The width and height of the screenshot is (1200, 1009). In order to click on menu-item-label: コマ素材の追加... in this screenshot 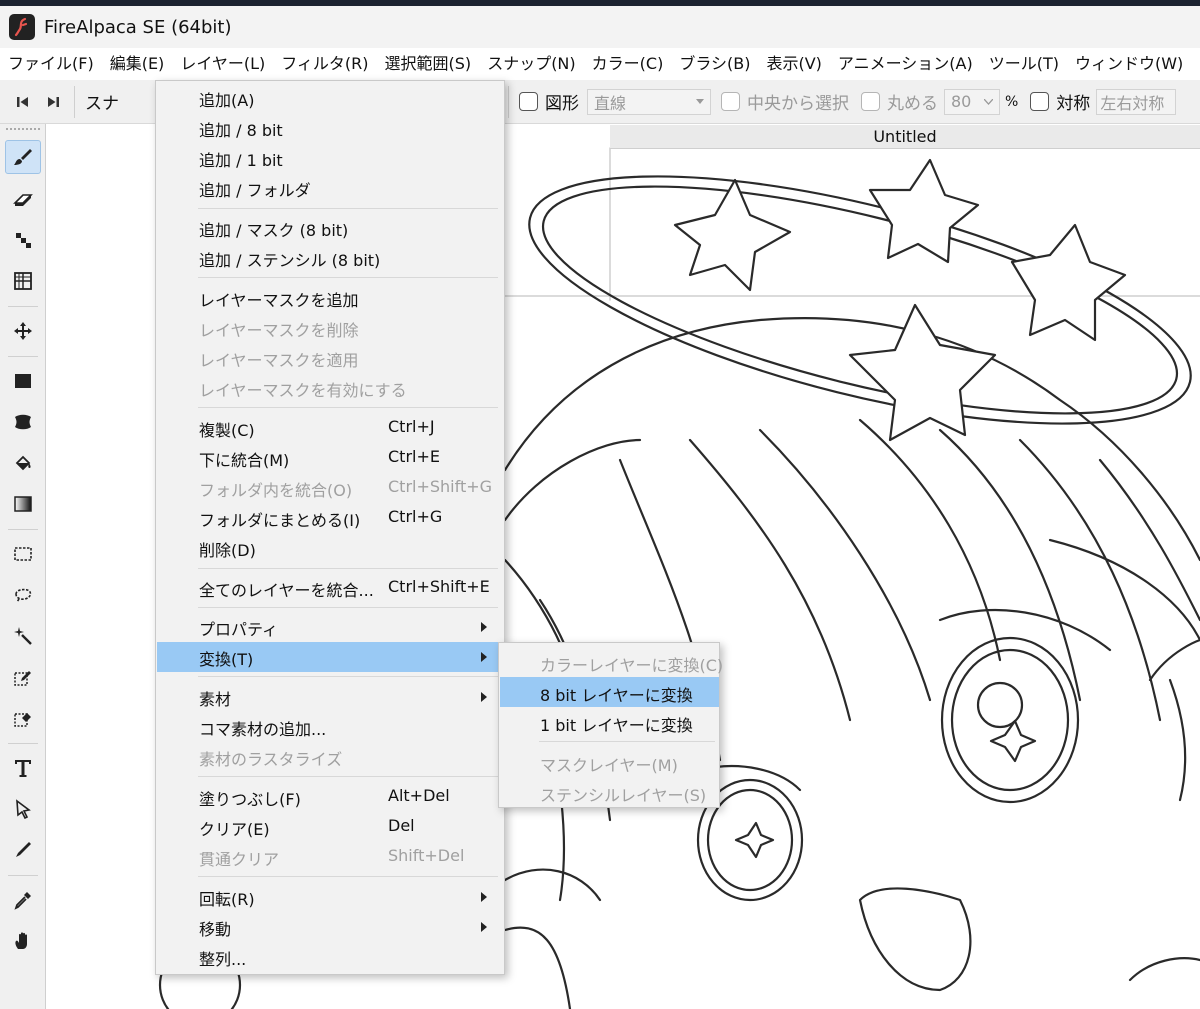, I will do `click(263, 729)`.